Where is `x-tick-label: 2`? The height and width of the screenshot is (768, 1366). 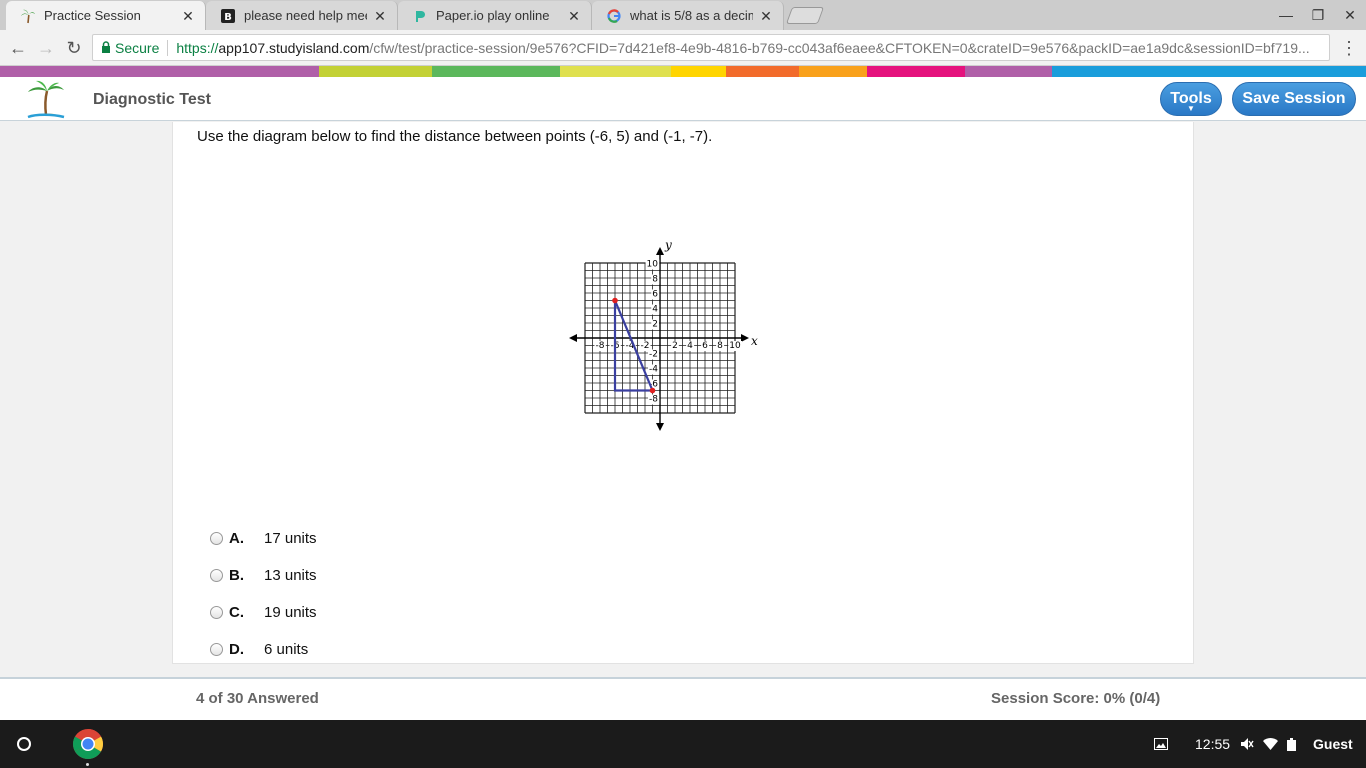 x-tick-label: 2 is located at coordinates (675, 346).